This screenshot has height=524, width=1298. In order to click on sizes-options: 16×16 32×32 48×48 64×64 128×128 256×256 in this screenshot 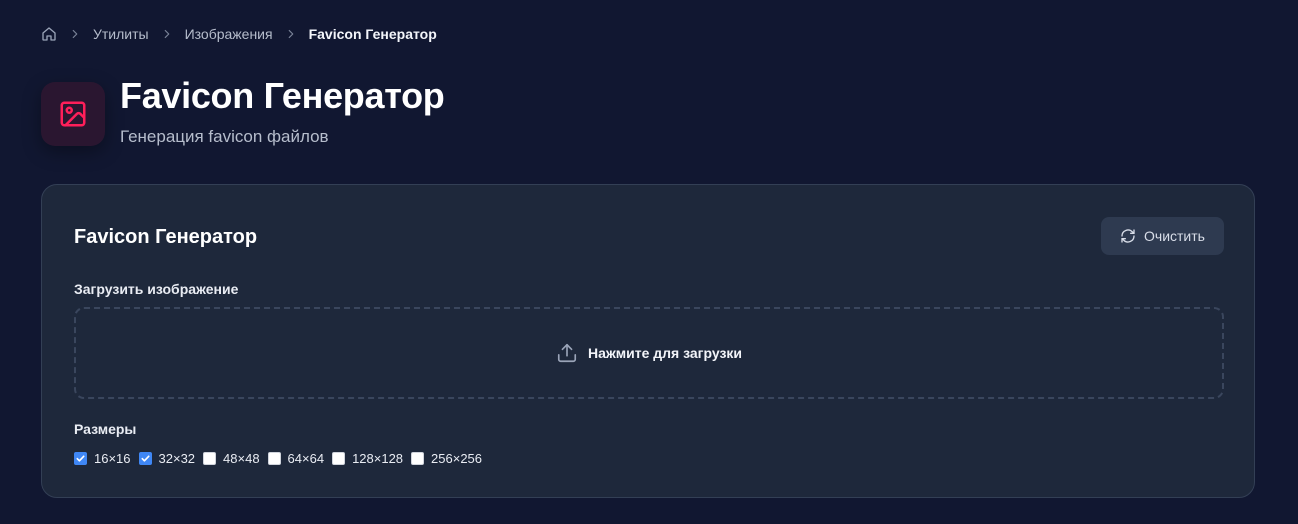, I will do `click(282, 458)`.